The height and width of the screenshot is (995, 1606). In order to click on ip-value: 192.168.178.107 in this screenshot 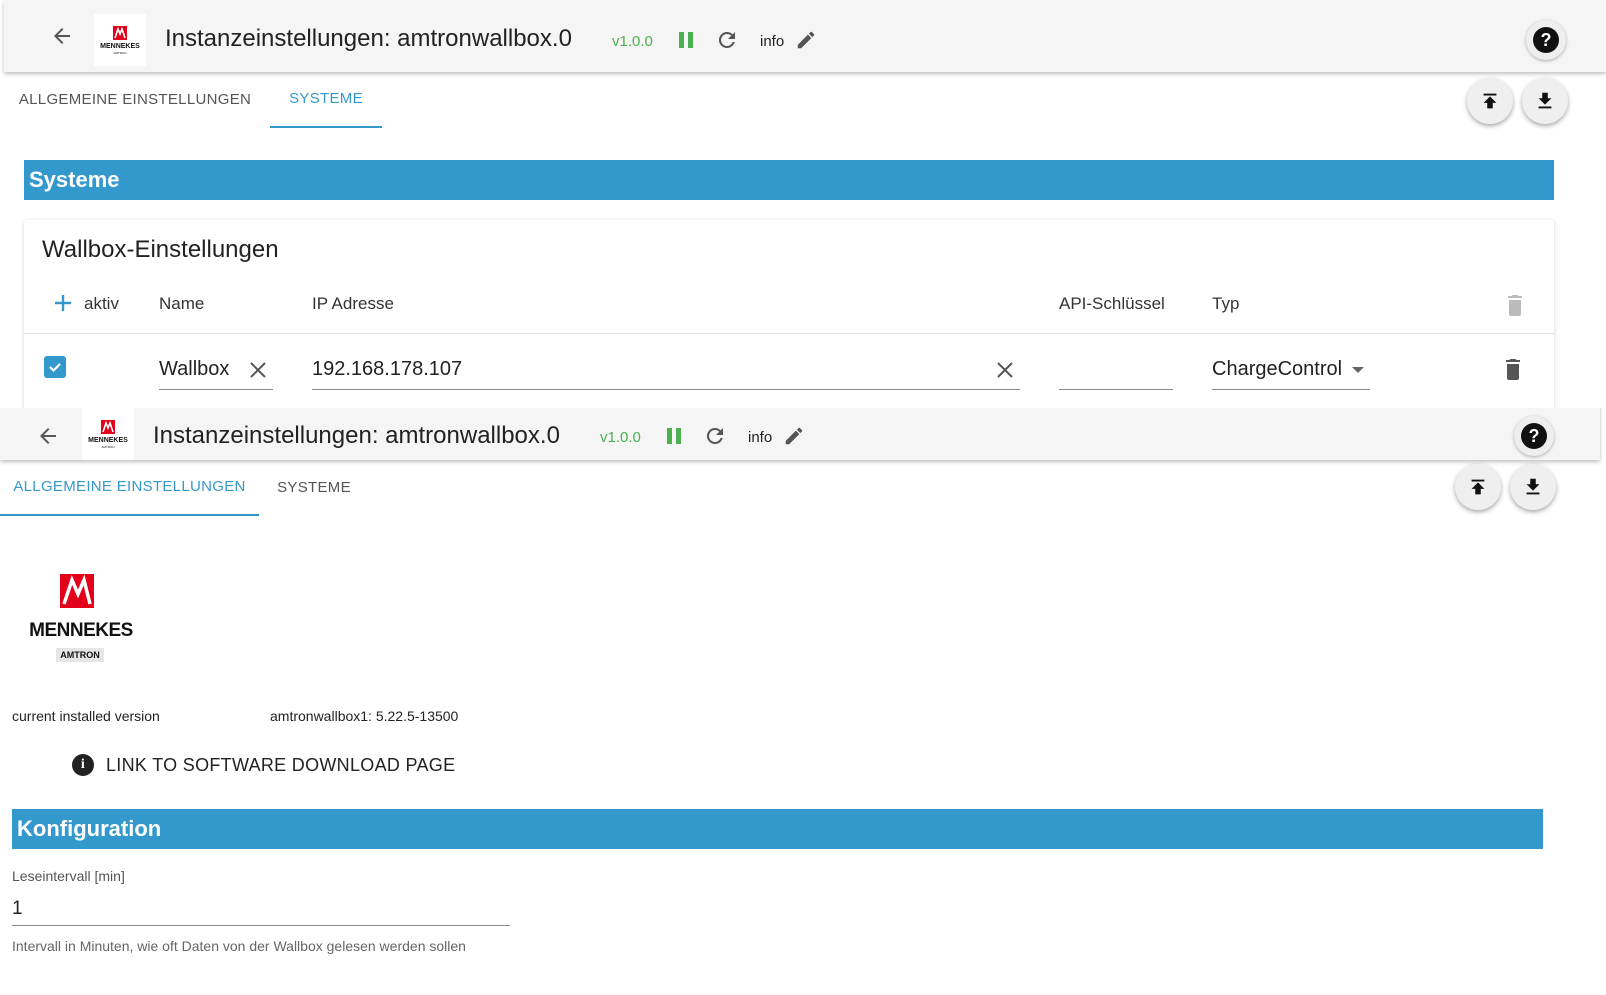, I will do `click(387, 369)`.